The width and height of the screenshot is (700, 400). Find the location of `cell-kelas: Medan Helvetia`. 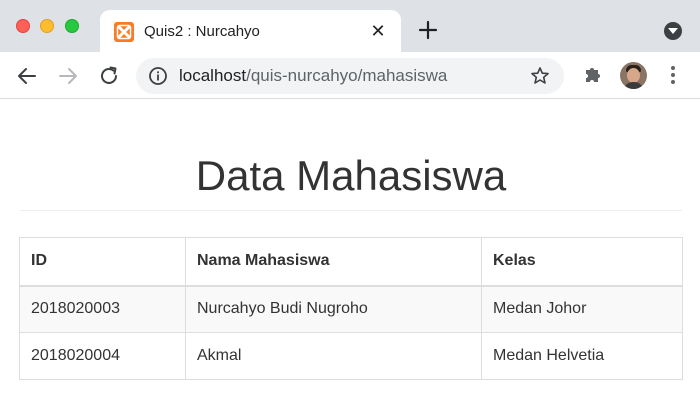

cell-kelas: Medan Helvetia is located at coordinates (582, 356).